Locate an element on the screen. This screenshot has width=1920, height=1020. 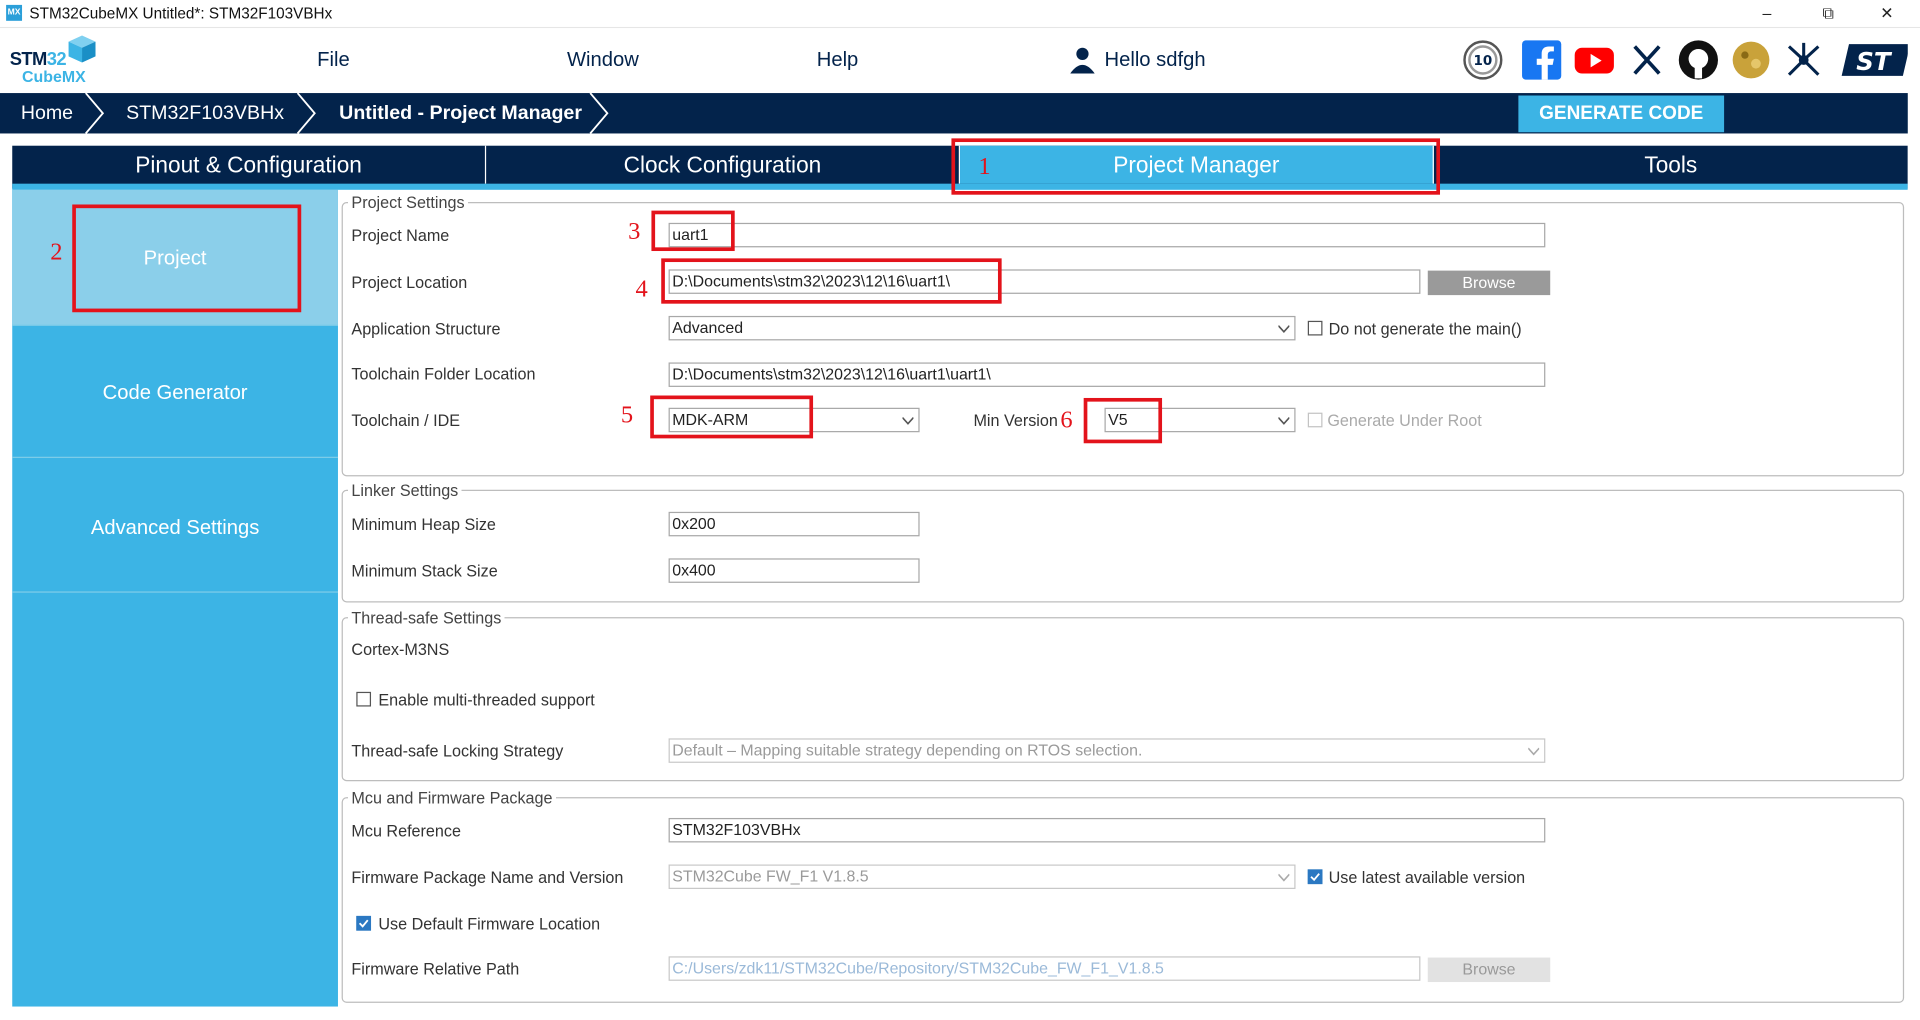
project-name-input: uart1 is located at coordinates (1107, 235).